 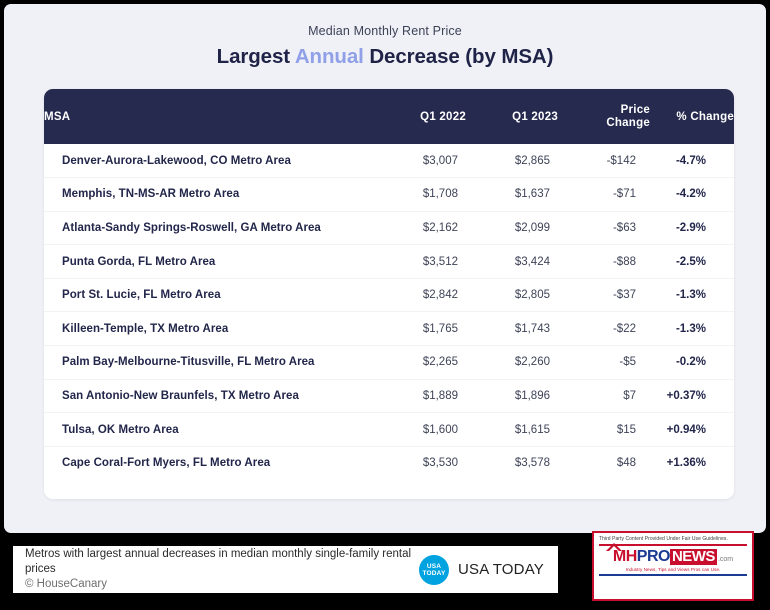 What do you see at coordinates (621, 160) in the screenshot?
I see `cell-price-change: -$142` at bounding box center [621, 160].